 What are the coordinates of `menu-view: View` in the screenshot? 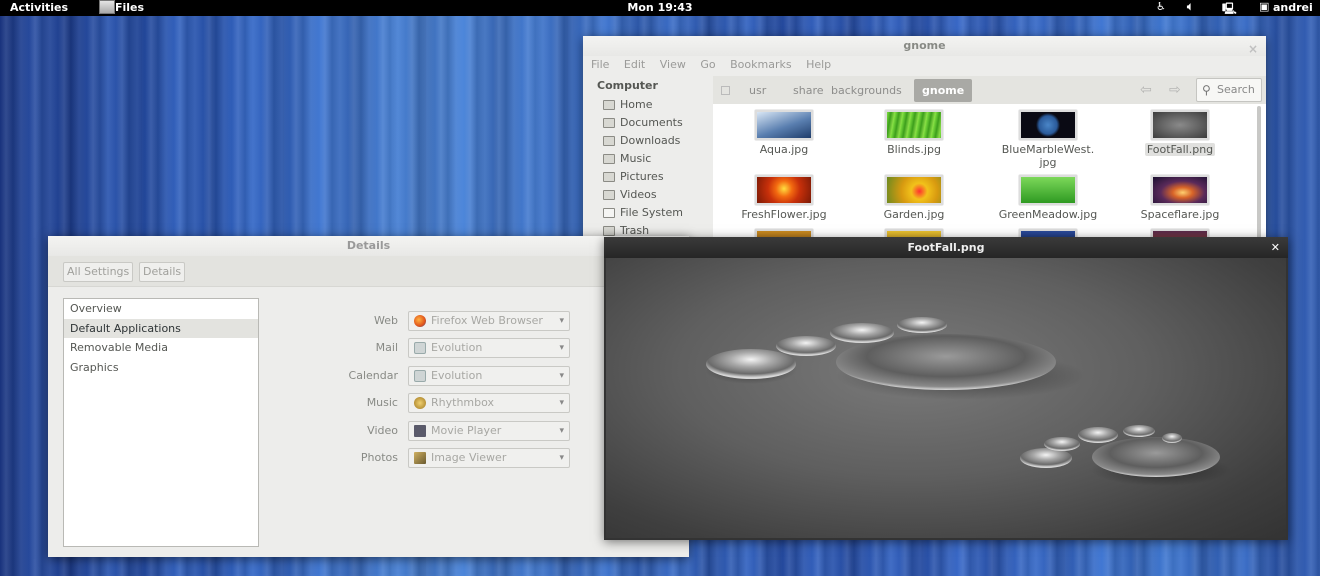 It's located at (673, 65).